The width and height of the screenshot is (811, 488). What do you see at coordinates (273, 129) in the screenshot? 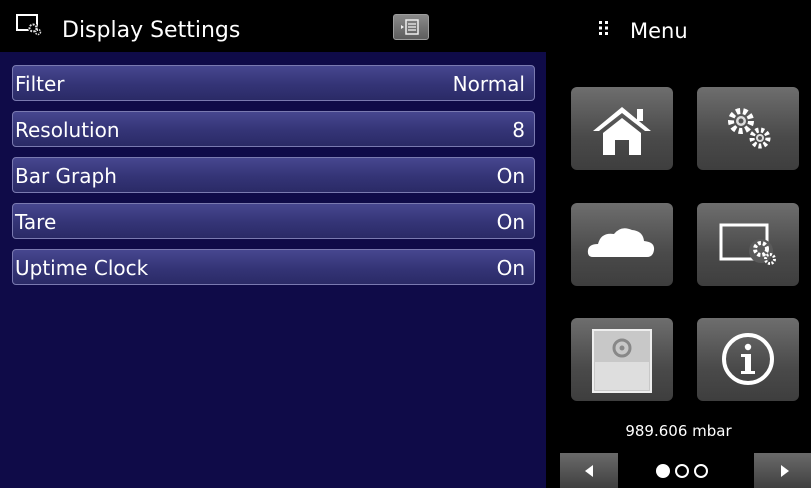
I see `setting-row-resolution: Resolution 8` at bounding box center [273, 129].